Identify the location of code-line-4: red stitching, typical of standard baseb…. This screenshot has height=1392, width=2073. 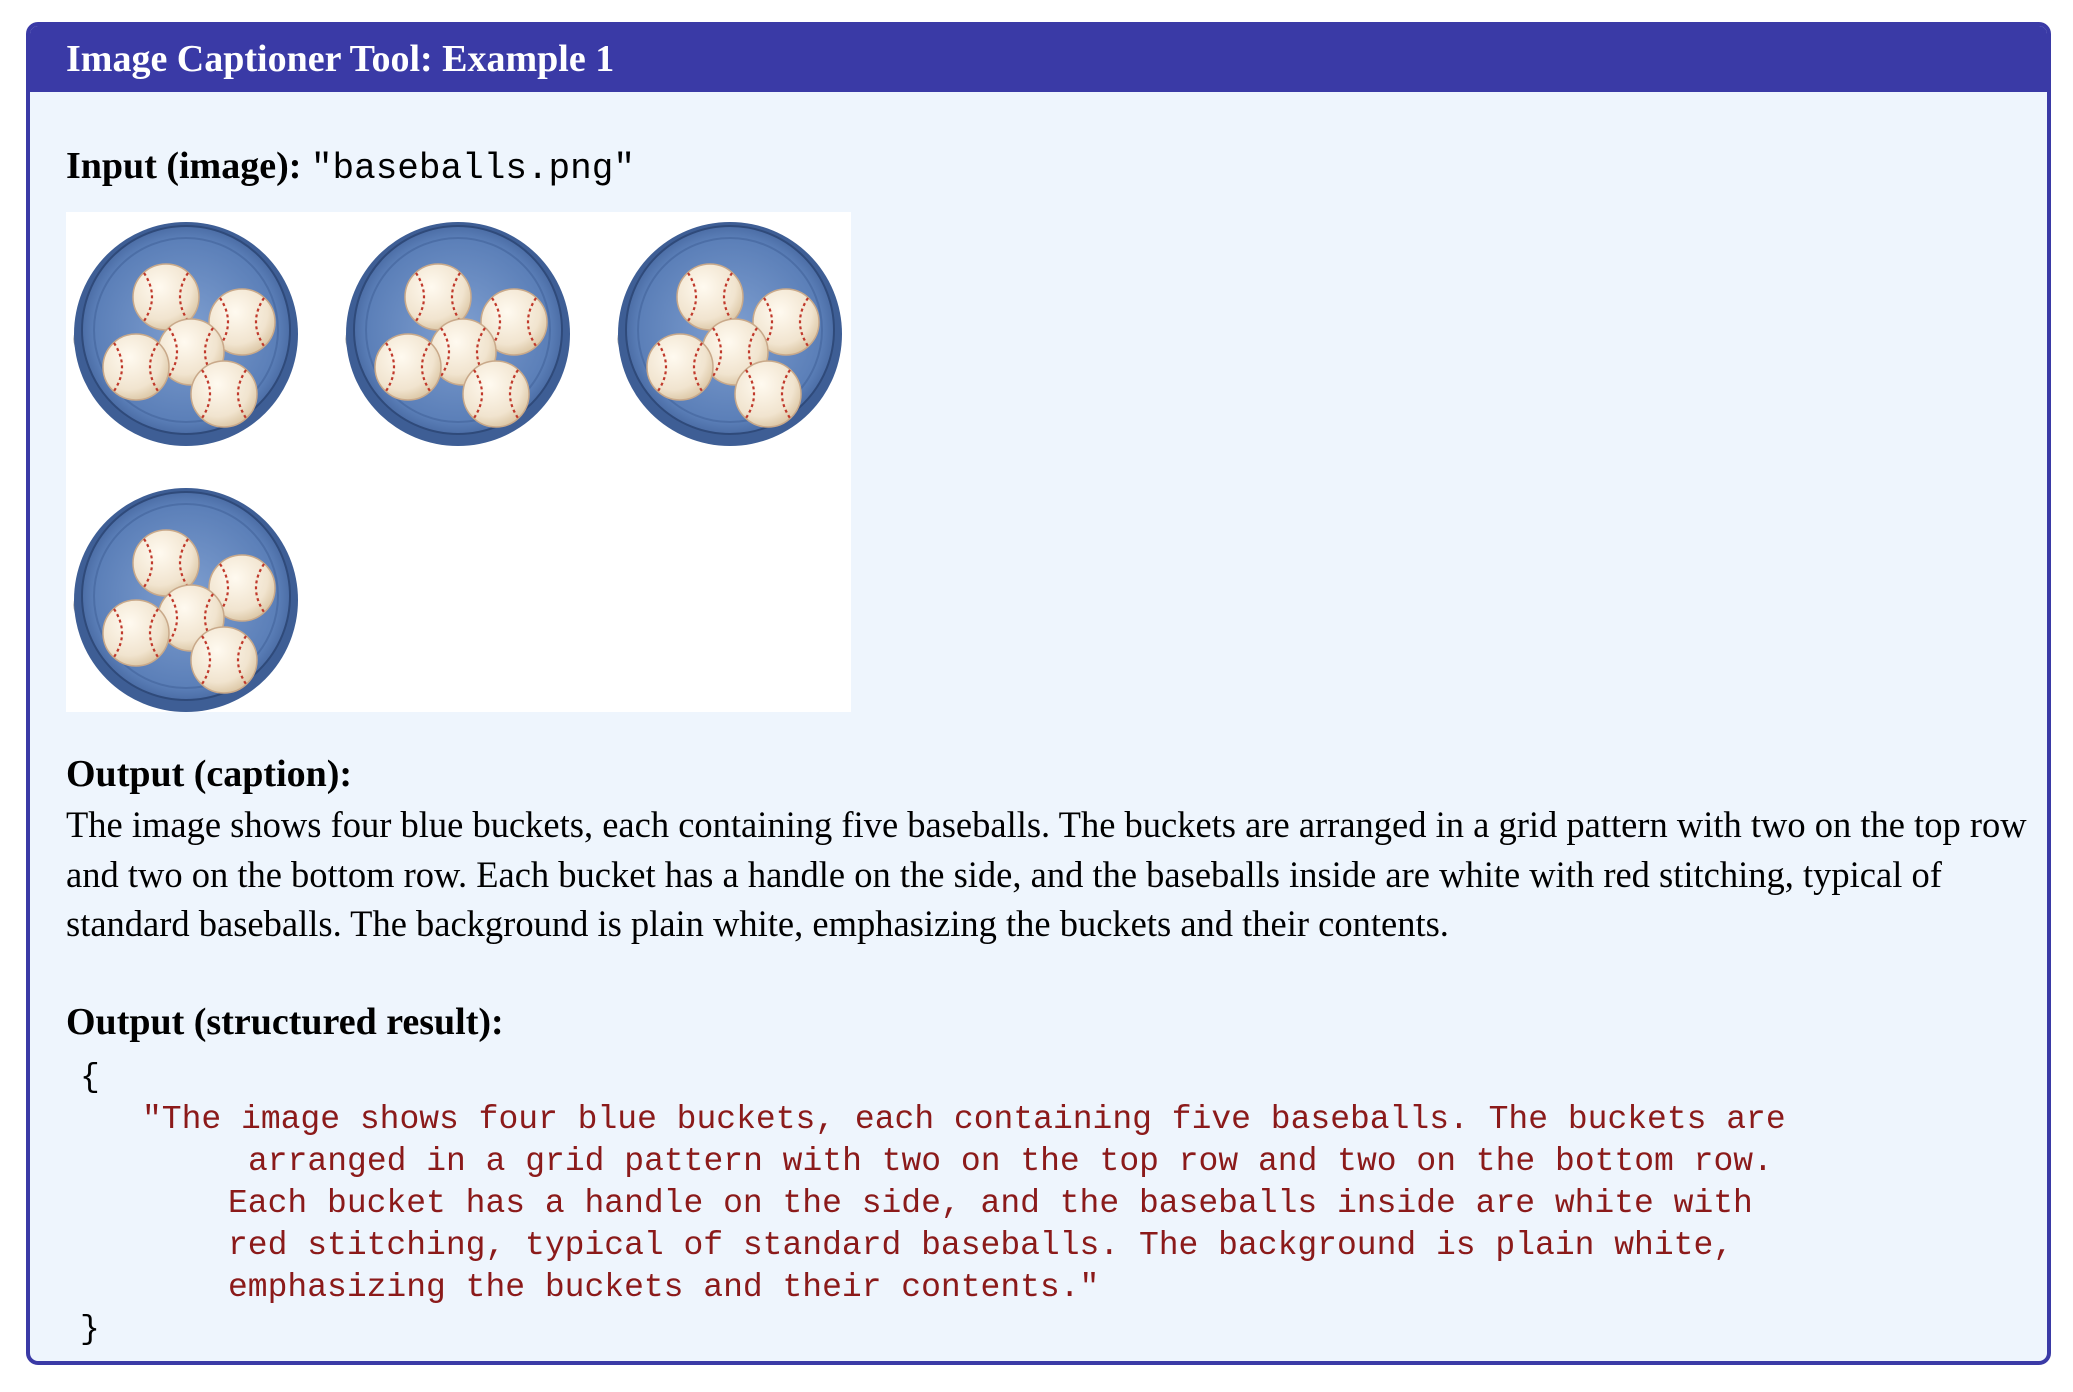
(981, 1245).